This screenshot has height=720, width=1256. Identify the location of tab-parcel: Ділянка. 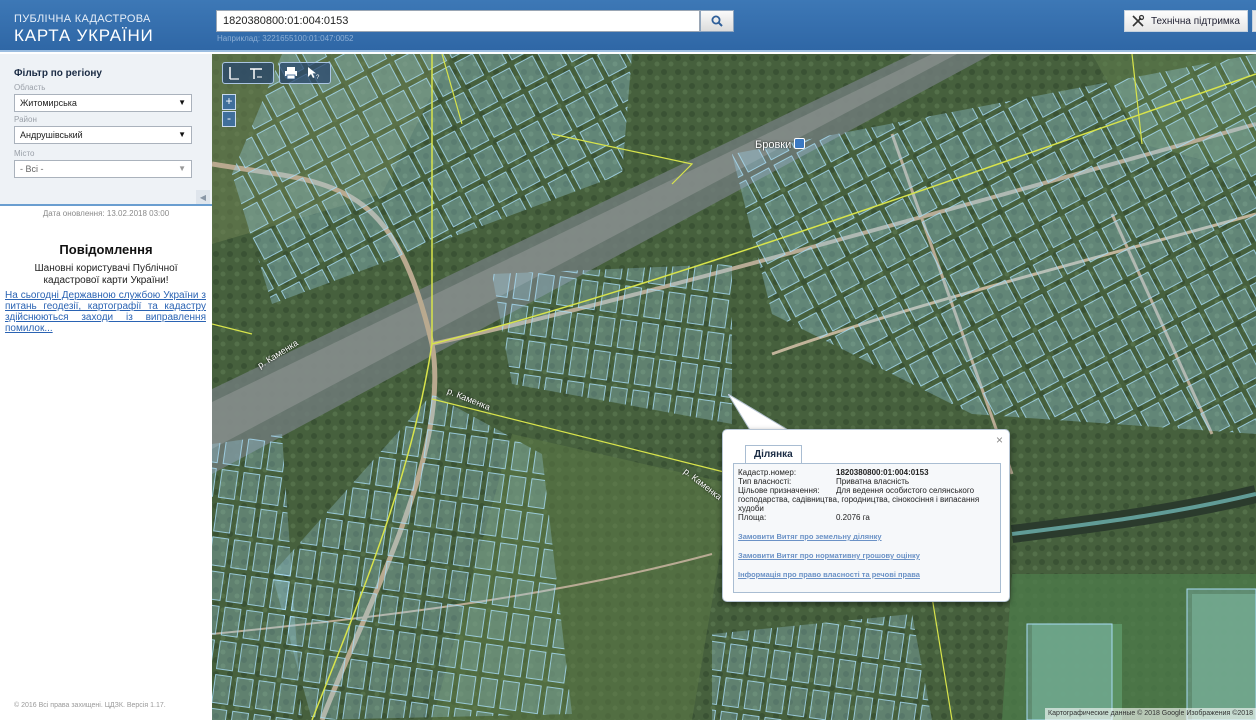
(773, 454).